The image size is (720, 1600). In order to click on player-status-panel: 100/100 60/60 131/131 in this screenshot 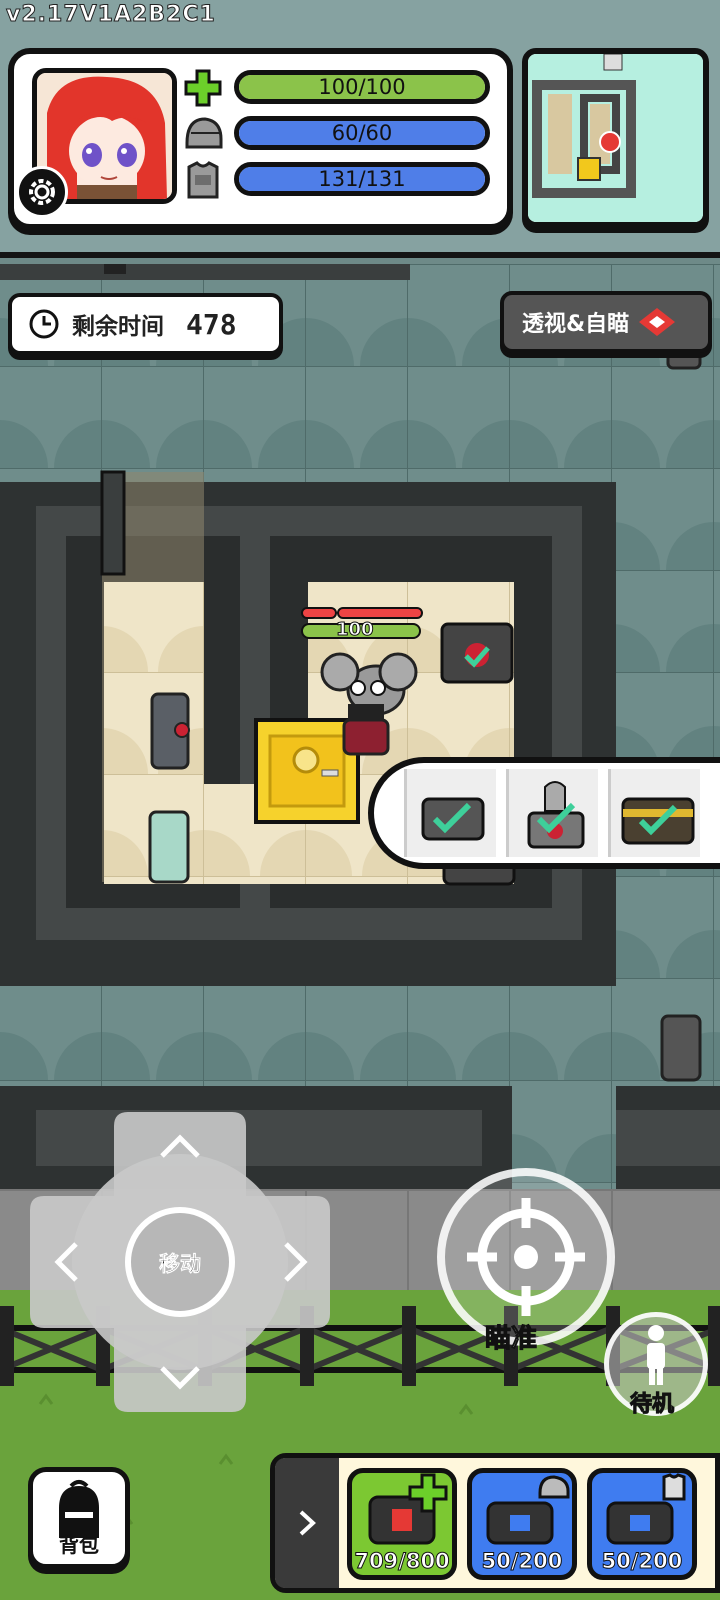, I will do `click(260, 139)`.